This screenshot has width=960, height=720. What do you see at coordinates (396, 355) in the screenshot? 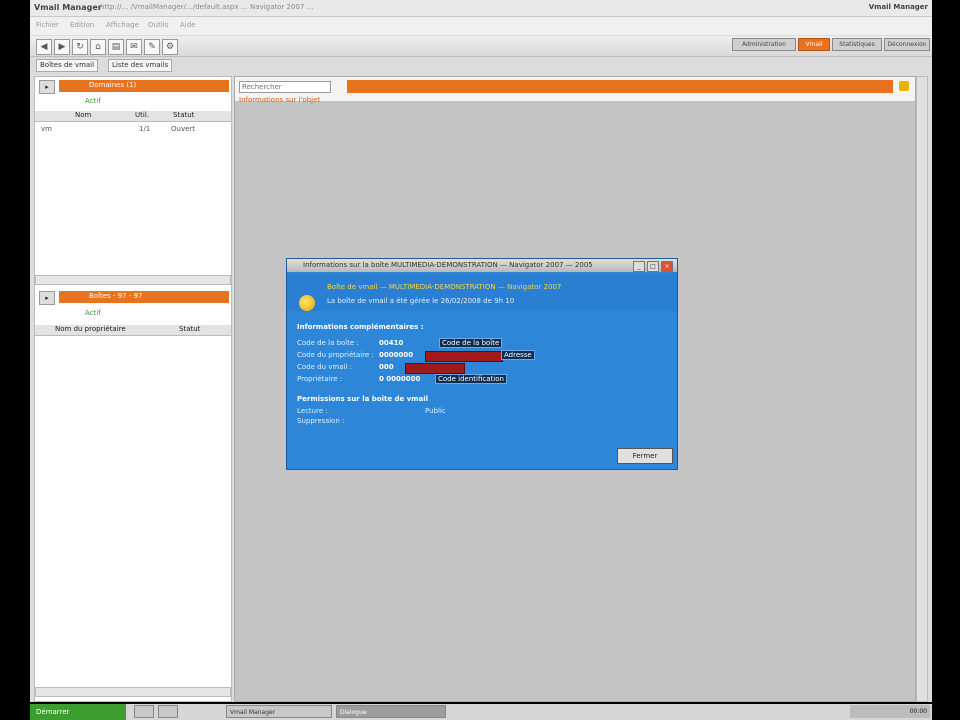
I see `field-value-2: 0000000` at bounding box center [396, 355].